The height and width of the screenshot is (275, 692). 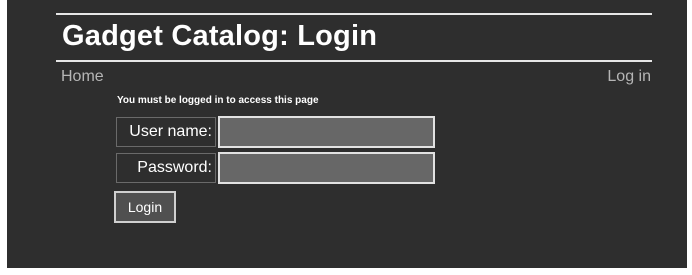 What do you see at coordinates (166, 168) in the screenshot?
I see `password-label: Password:` at bounding box center [166, 168].